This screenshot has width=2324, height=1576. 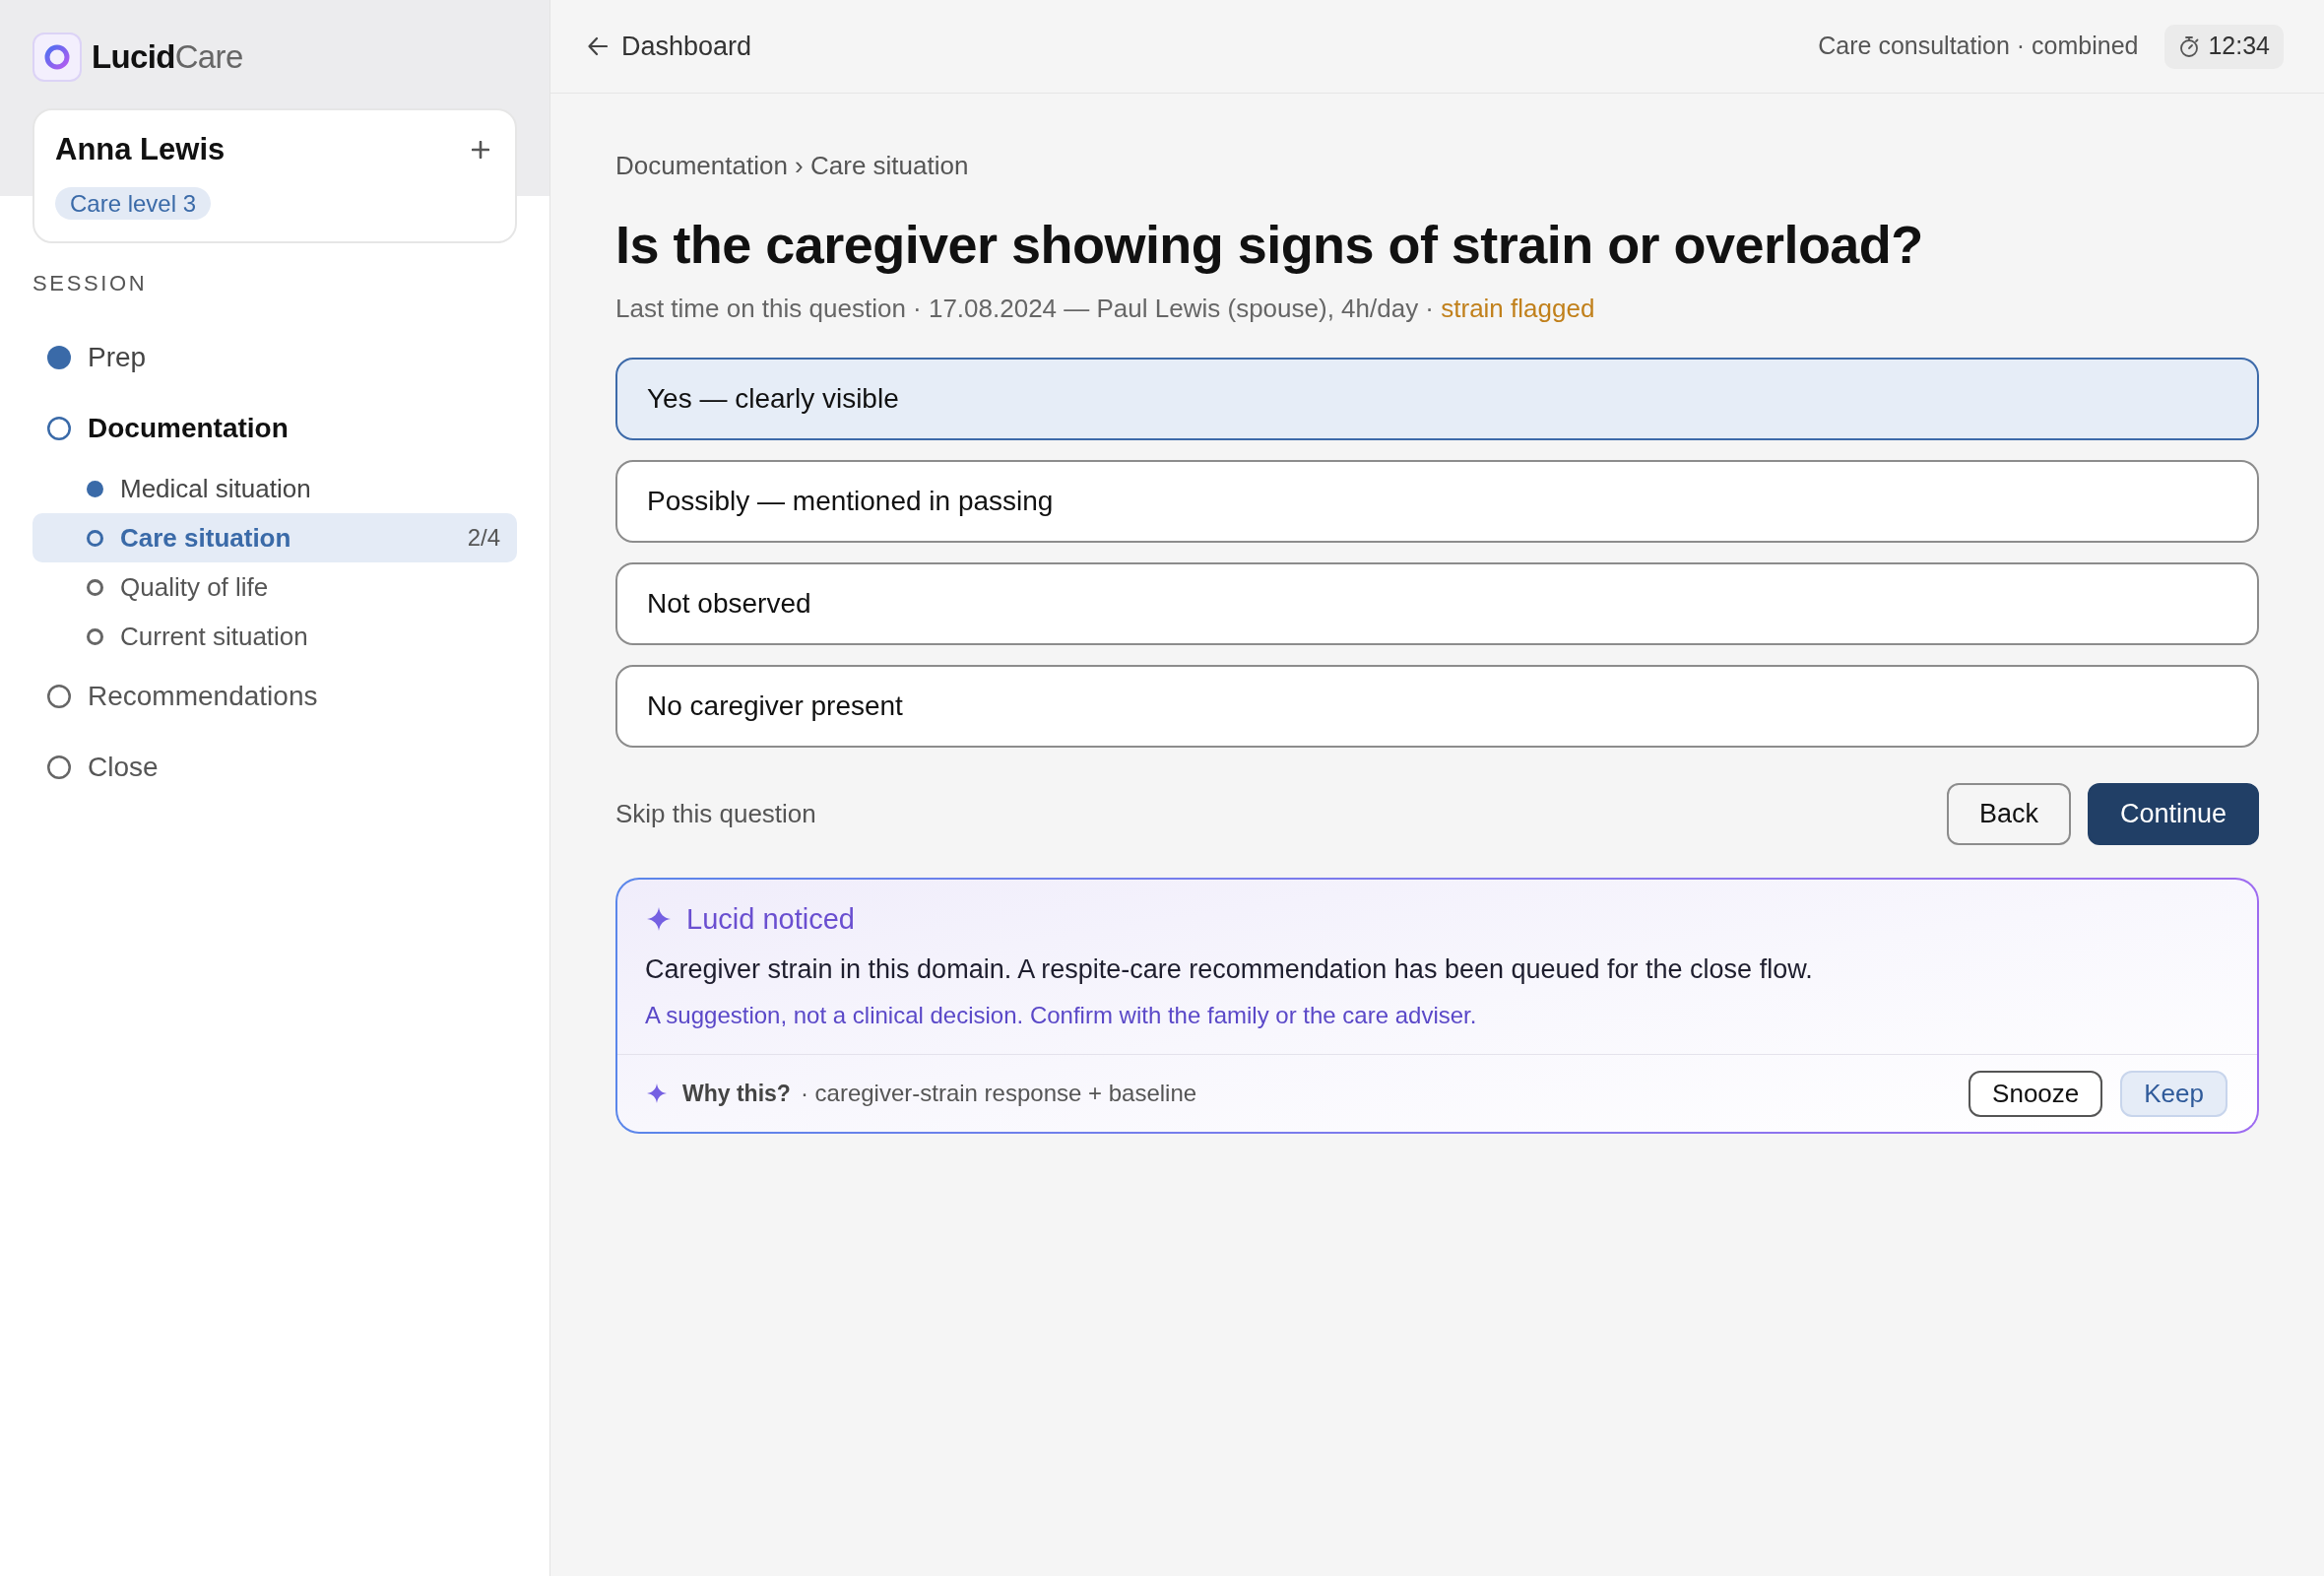 What do you see at coordinates (134, 203) in the screenshot?
I see `care-level-badge: Care level 3` at bounding box center [134, 203].